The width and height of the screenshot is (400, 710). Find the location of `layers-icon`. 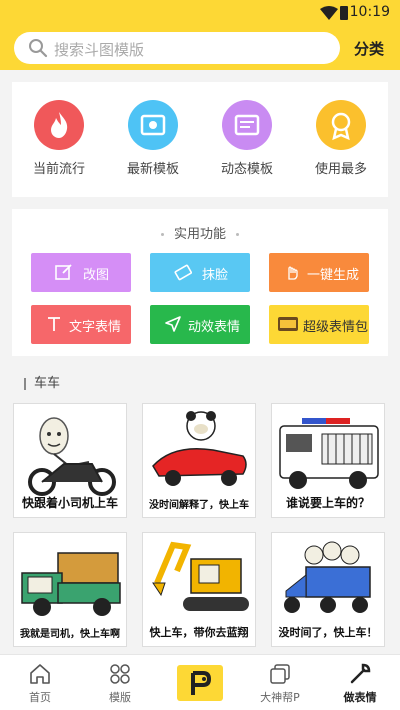

layers-icon is located at coordinates (280, 674).